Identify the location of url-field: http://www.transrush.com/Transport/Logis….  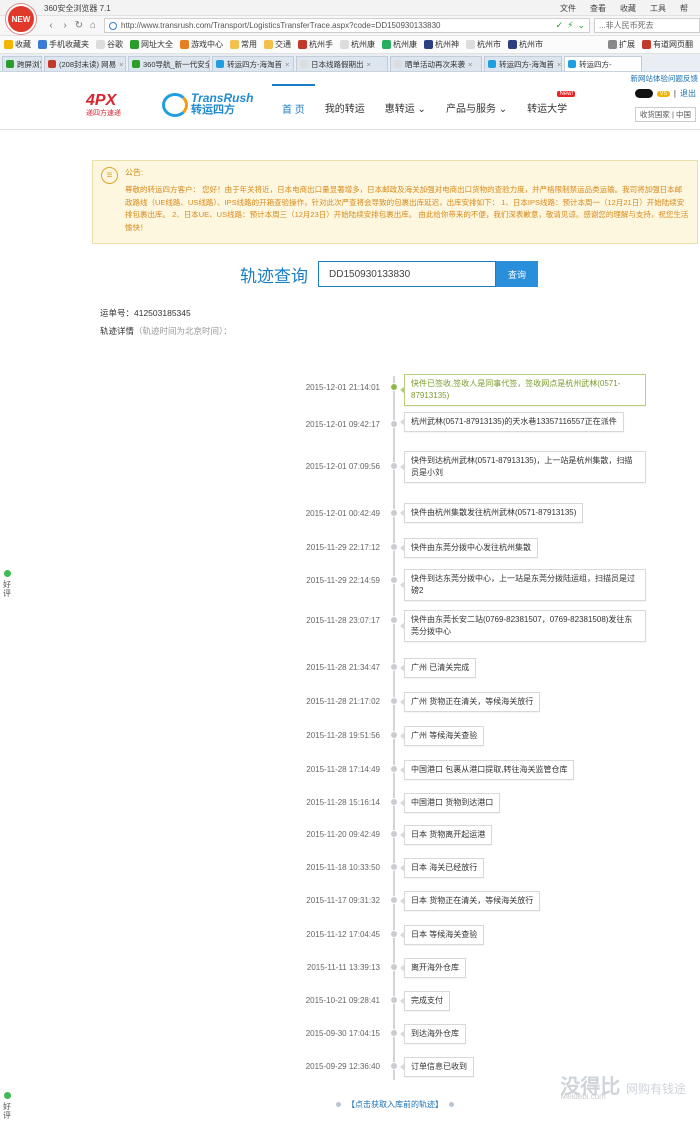
(347, 25).